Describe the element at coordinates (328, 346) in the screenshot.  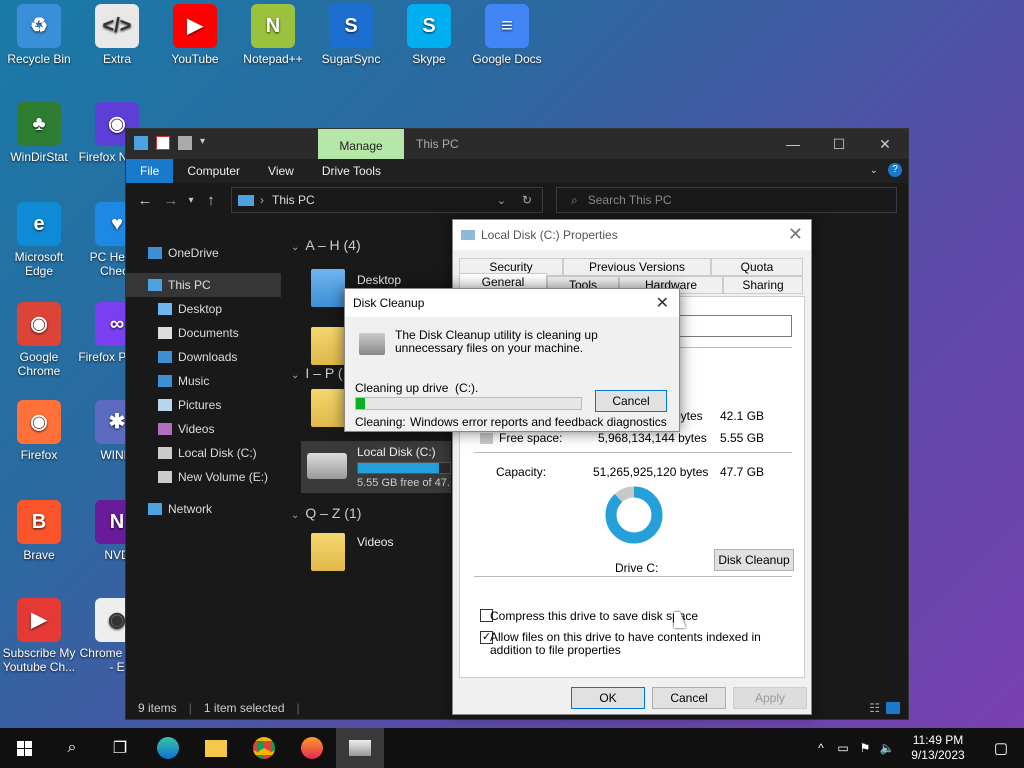
I see `downloads-folder-icon` at that location.